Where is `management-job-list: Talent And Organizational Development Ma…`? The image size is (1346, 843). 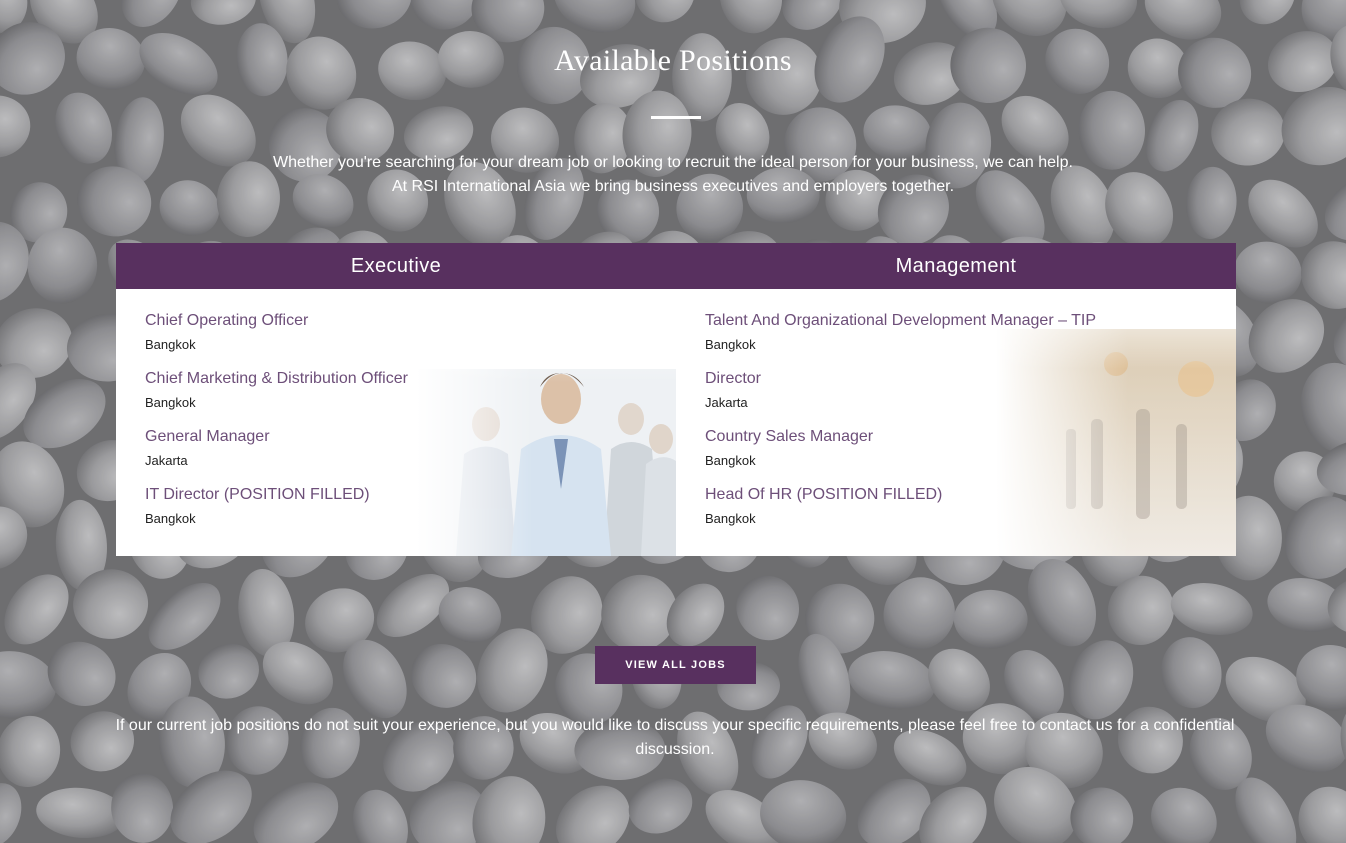 management-job-list: Talent And Organizational Development Ma… is located at coordinates (900, 428).